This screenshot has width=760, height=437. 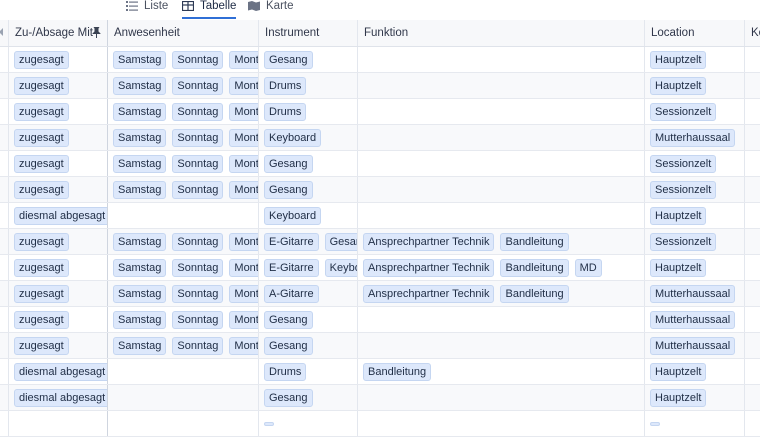 What do you see at coordinates (695, 423) in the screenshot?
I see `cell-location` at bounding box center [695, 423].